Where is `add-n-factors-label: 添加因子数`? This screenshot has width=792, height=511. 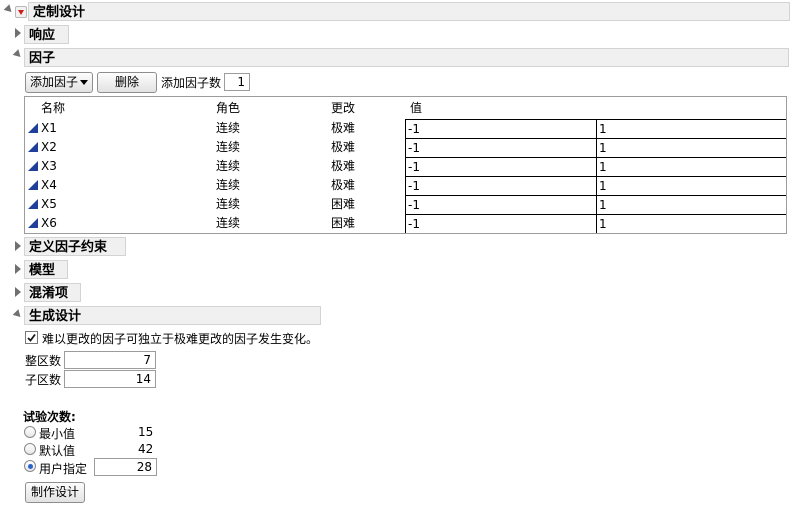
add-n-factors-label: 添加因子数 is located at coordinates (191, 83).